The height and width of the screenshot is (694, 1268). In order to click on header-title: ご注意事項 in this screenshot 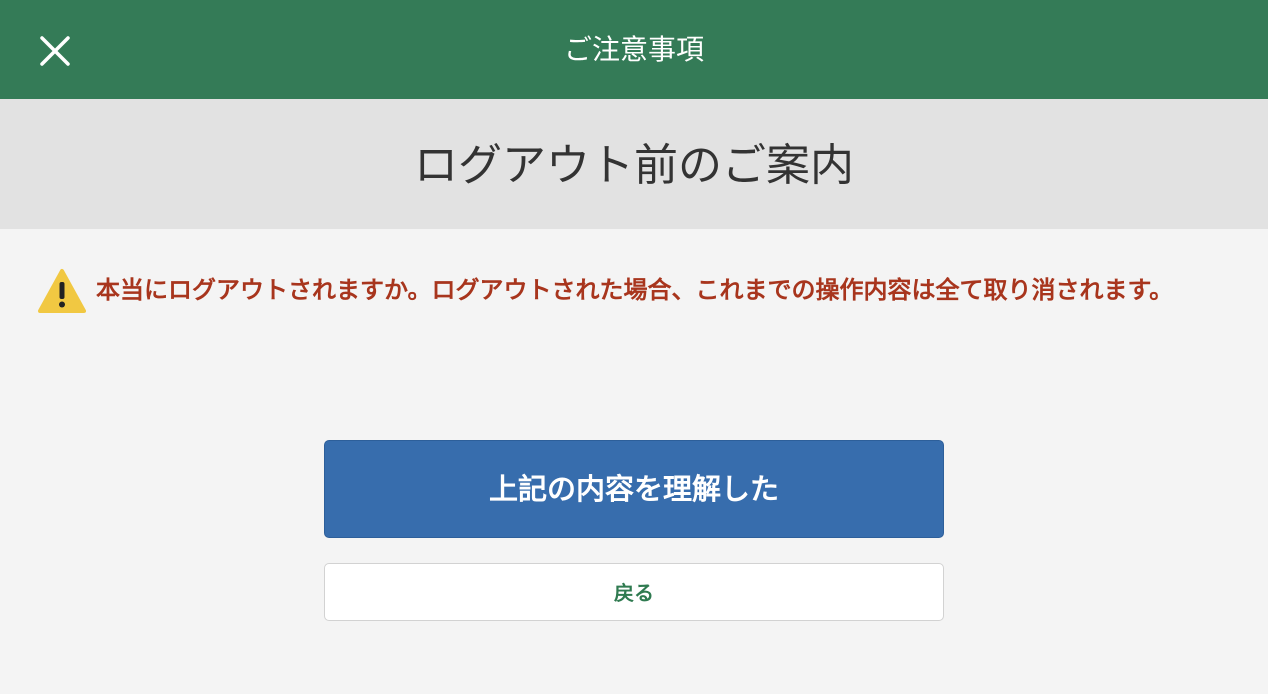, I will do `click(633, 49)`.